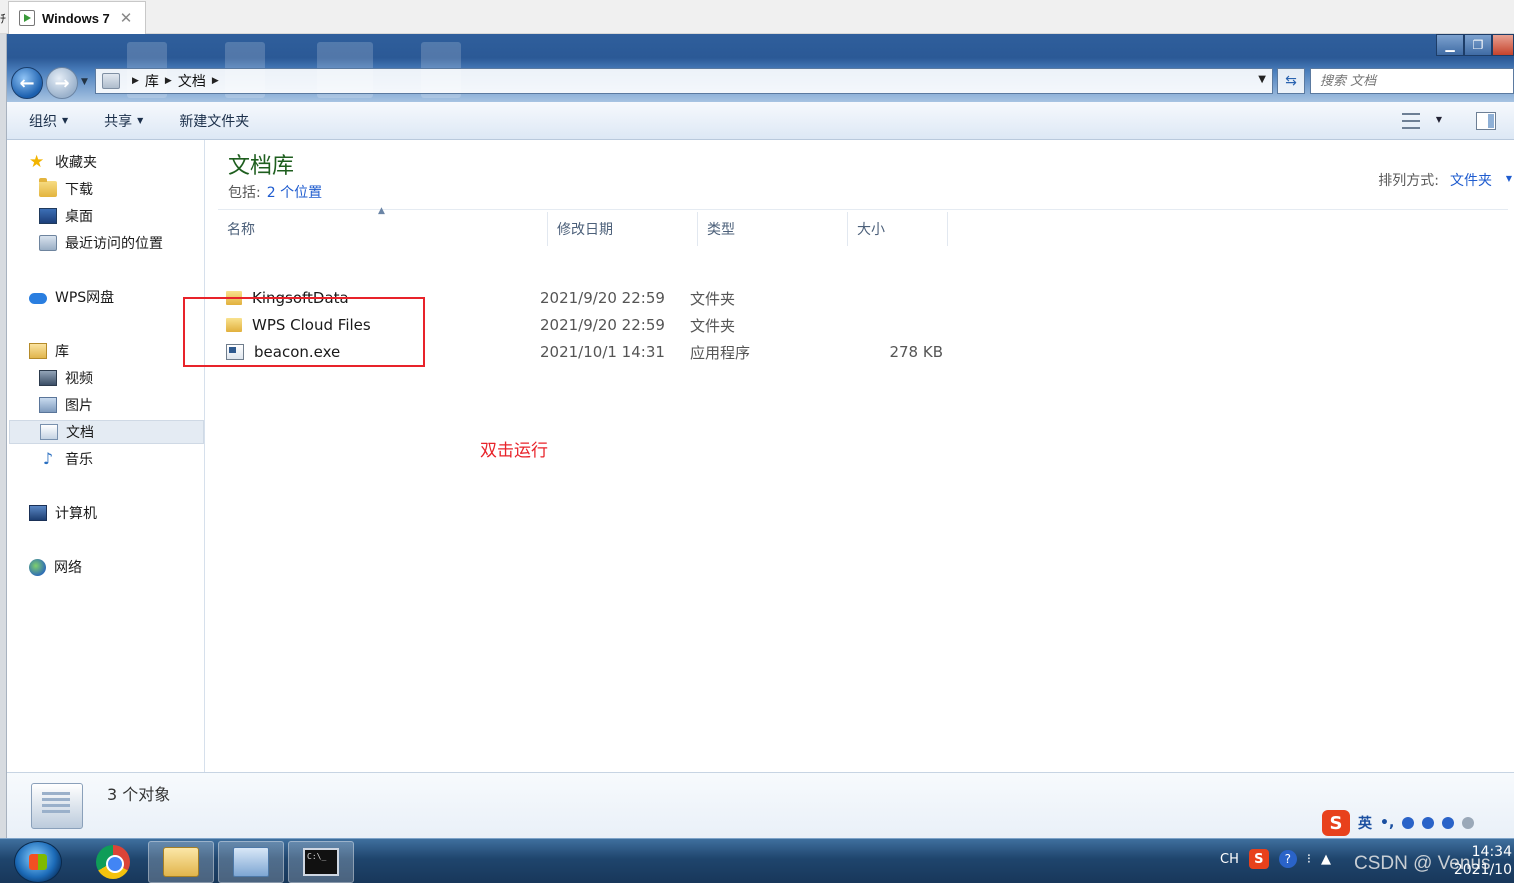 Image resolution: width=1514 pixels, height=883 pixels. I want to click on nav-label: 文档, so click(80, 433).